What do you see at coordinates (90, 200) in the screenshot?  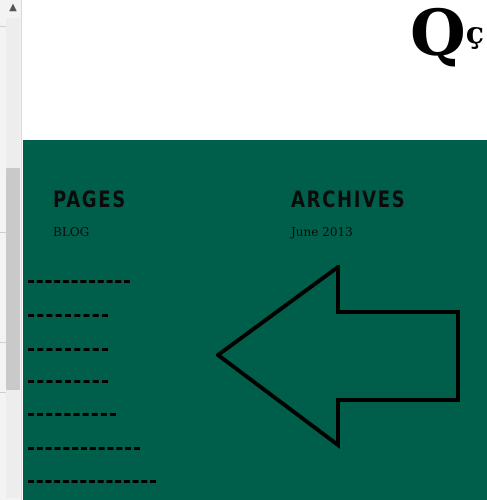 I see `pages-widget-title: PAGES` at bounding box center [90, 200].